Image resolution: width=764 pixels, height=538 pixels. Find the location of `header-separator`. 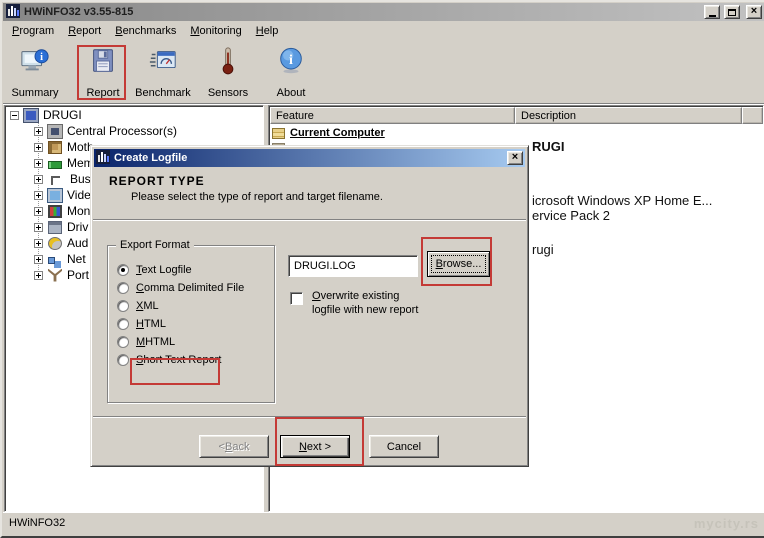

header-separator is located at coordinates (309, 220).